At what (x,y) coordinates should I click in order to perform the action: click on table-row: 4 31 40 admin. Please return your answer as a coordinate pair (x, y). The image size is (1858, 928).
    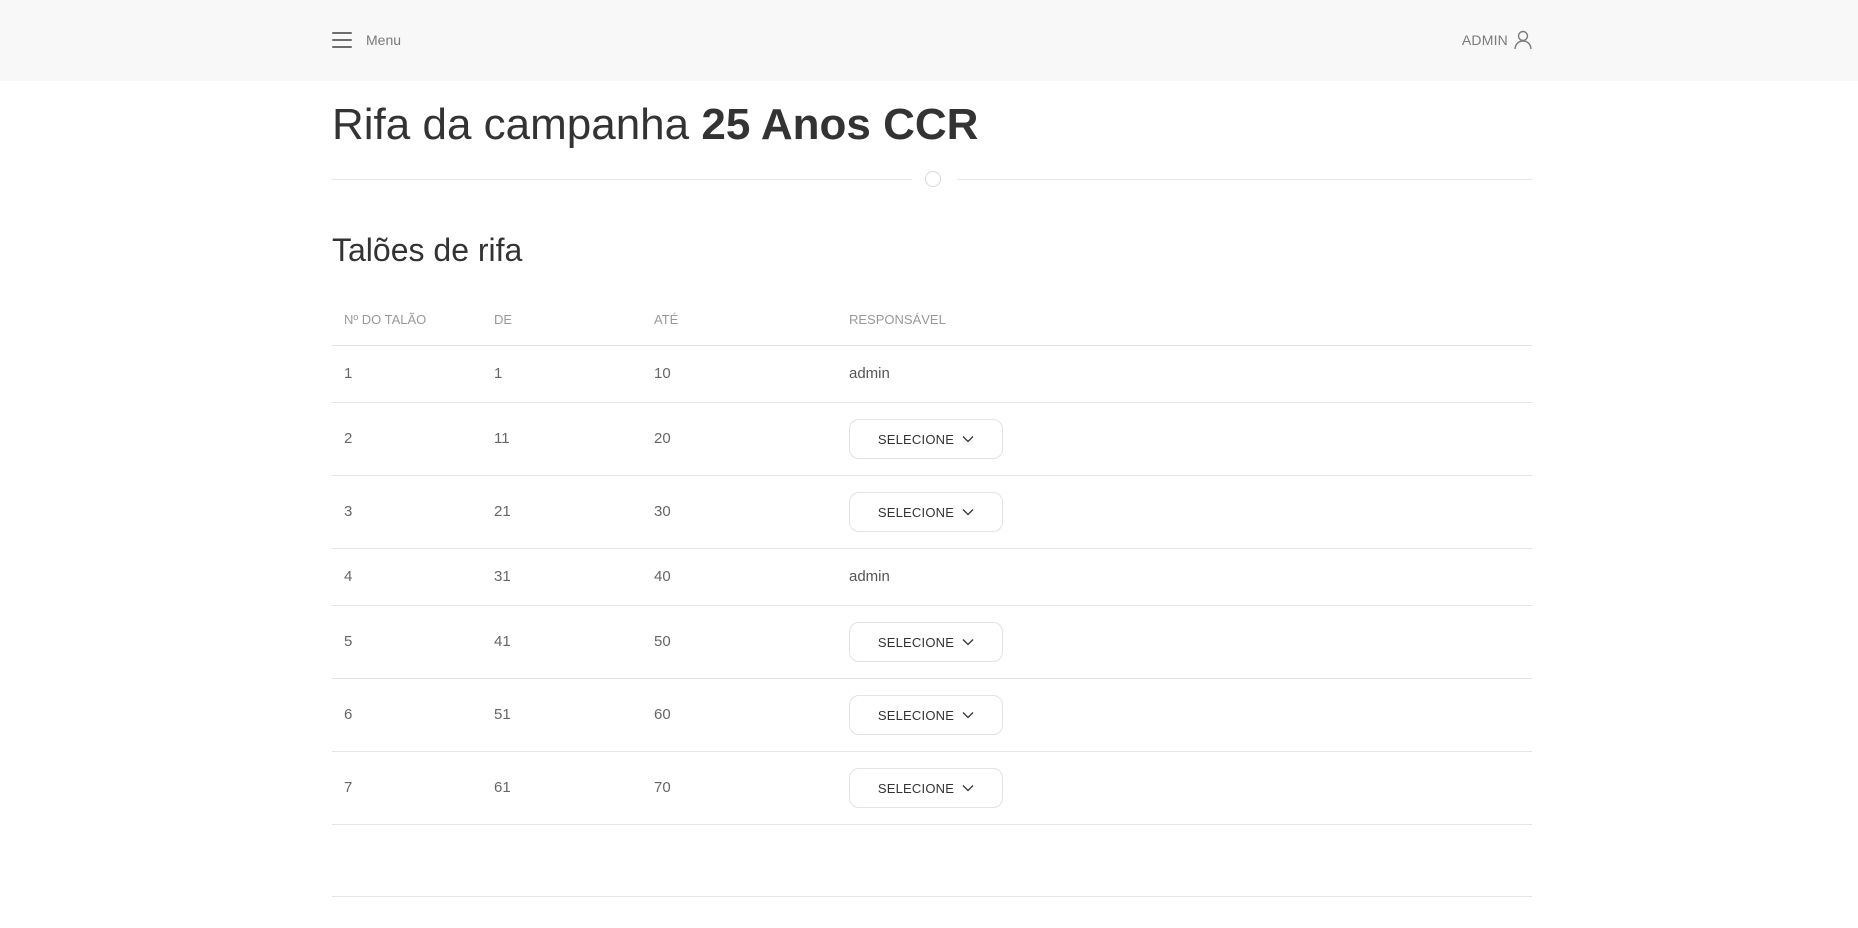
    Looking at the image, I should click on (932, 577).